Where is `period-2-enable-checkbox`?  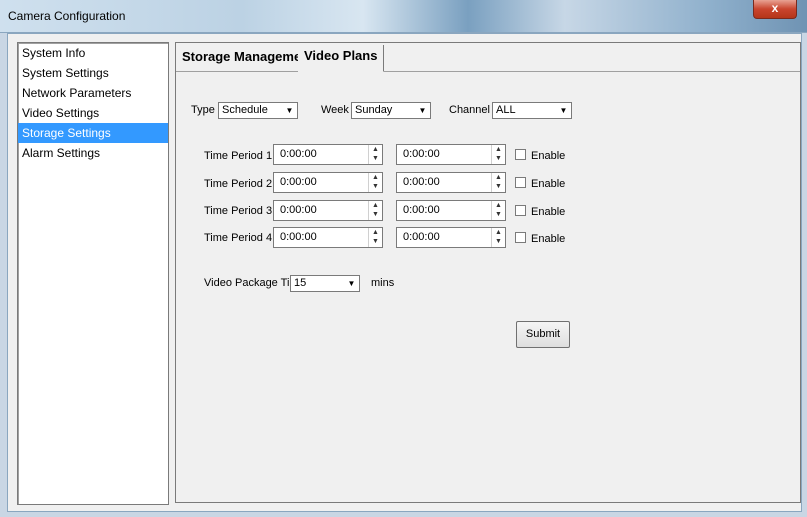
period-2-enable-checkbox is located at coordinates (520, 182).